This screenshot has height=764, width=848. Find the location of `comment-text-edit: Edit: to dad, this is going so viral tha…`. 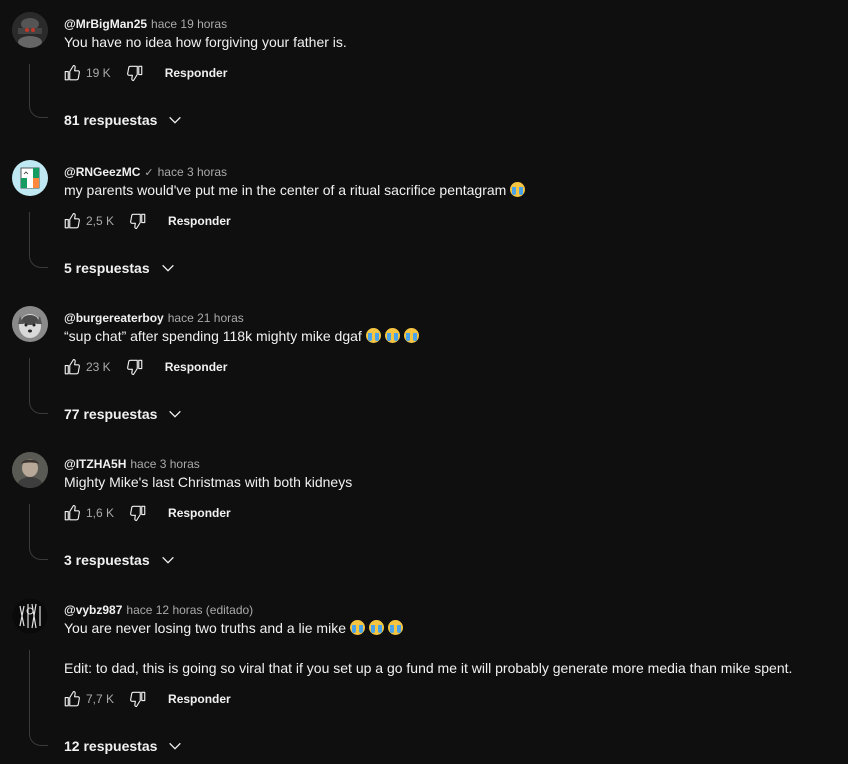

comment-text-edit: Edit: to dad, this is going so viral tha… is located at coordinates (428, 668).